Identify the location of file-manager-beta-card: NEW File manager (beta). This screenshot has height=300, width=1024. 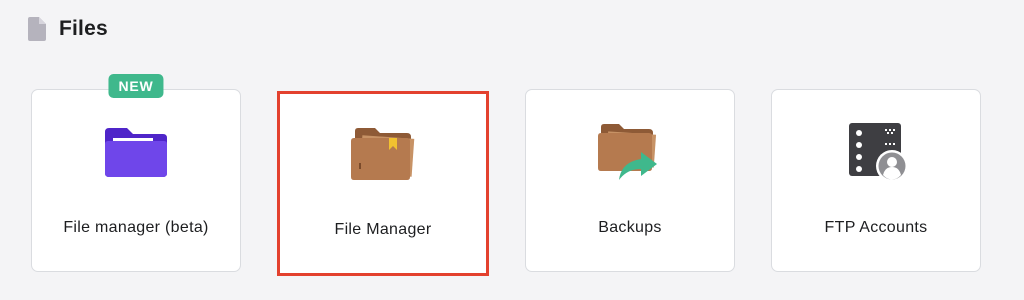
(136, 173).